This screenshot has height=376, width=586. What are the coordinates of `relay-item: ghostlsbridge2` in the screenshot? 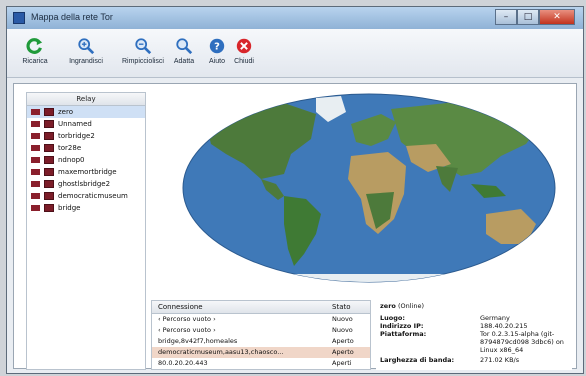 It's located at (86, 184).